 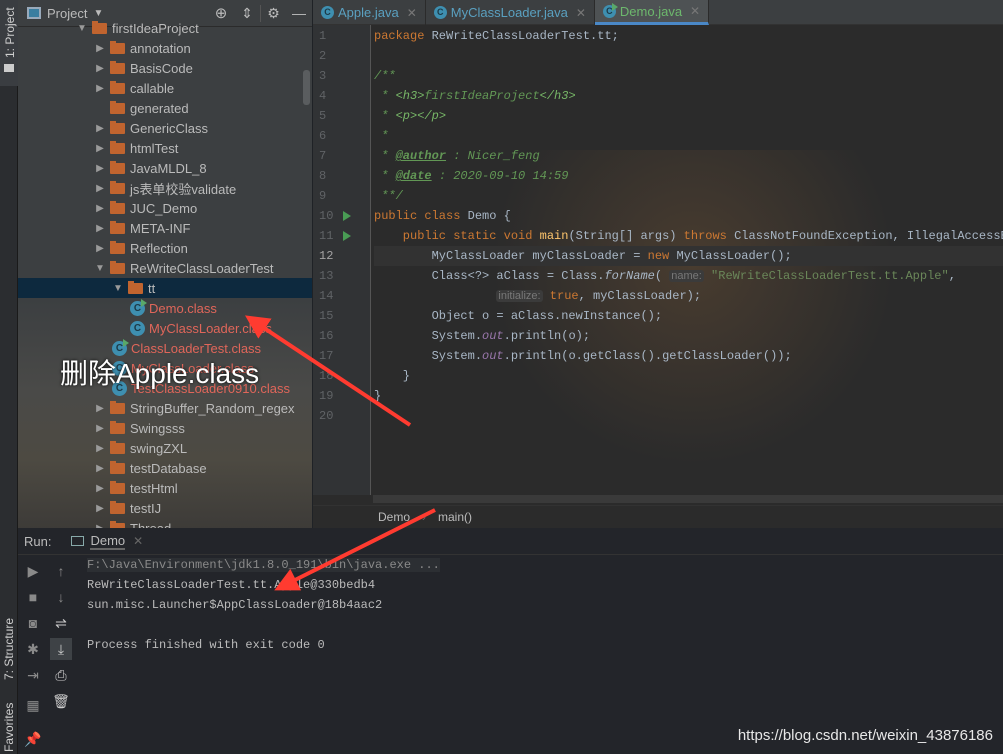 I want to click on project-tool-button: 1: Project, so click(x=9, y=43).